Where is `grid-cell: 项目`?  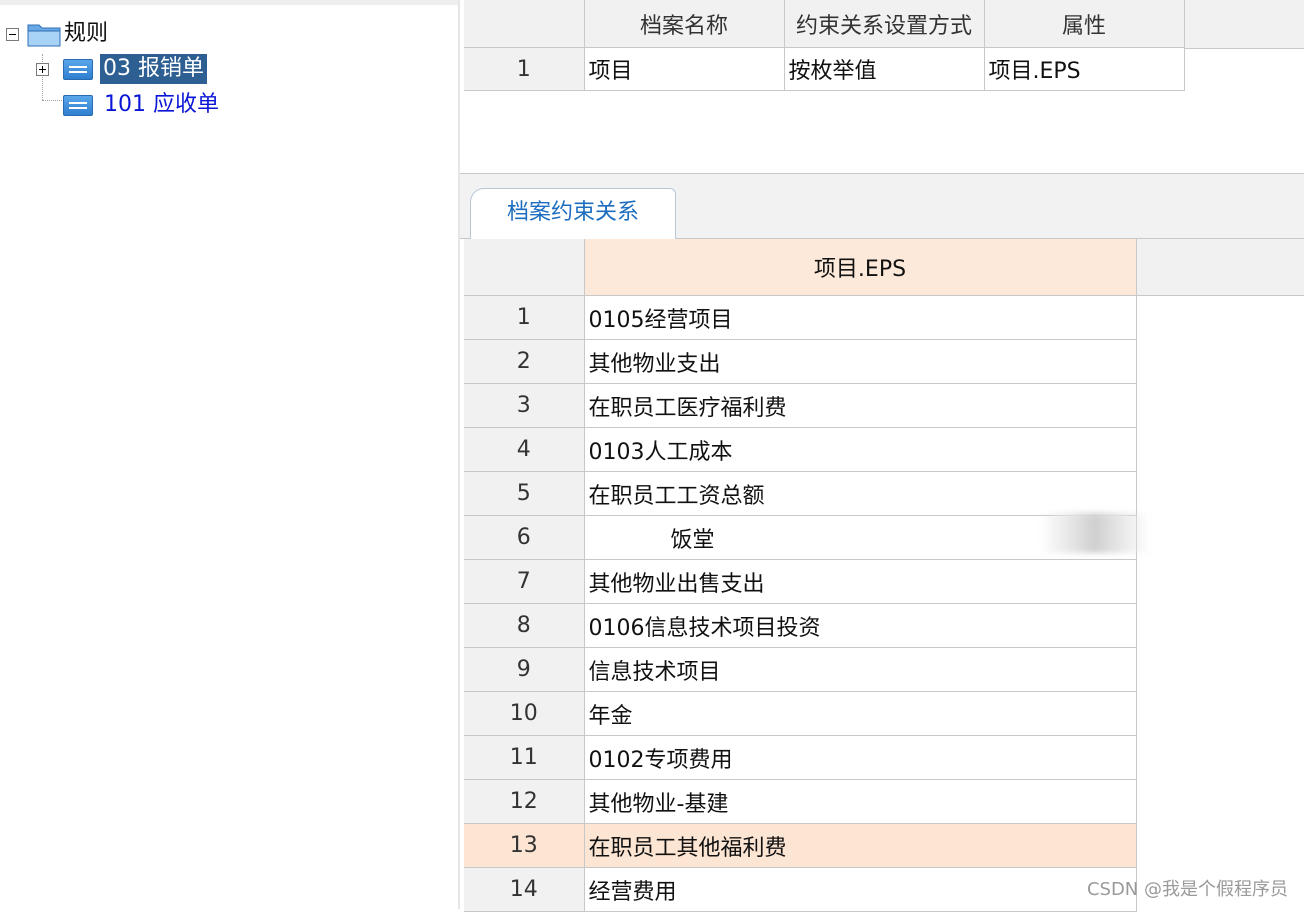 grid-cell: 项目 is located at coordinates (684, 69).